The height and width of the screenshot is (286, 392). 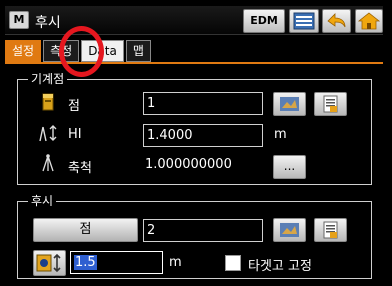 I want to click on backsight-point-button: 점, so click(x=85, y=230).